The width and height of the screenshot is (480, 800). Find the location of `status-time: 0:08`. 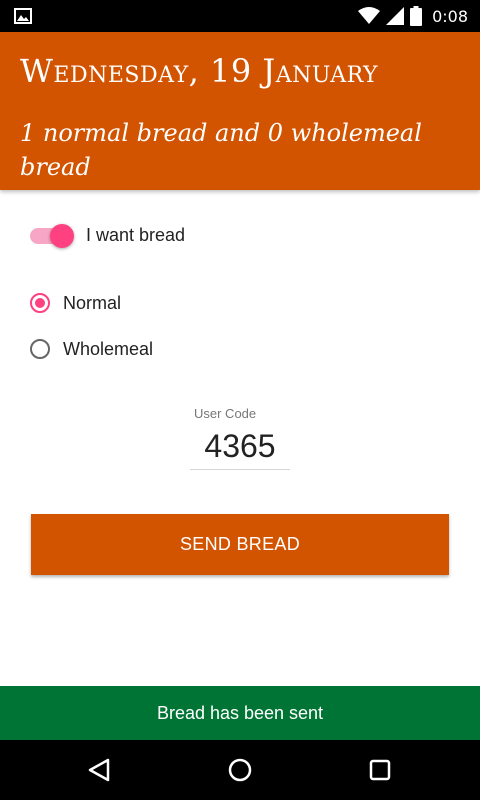

status-time: 0:08 is located at coordinates (450, 16).